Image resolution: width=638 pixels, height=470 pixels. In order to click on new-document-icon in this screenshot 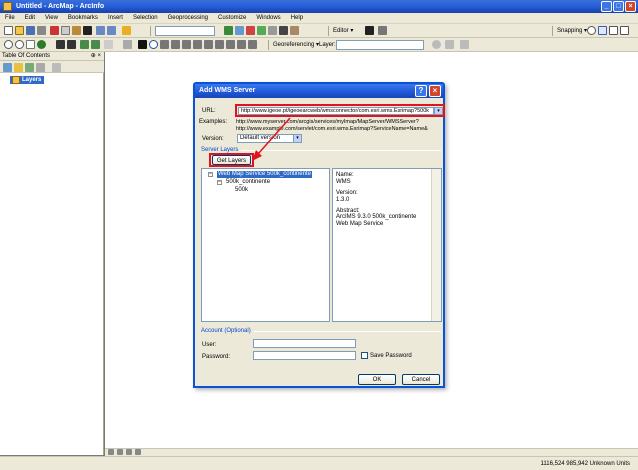, I will do `click(8, 30)`.